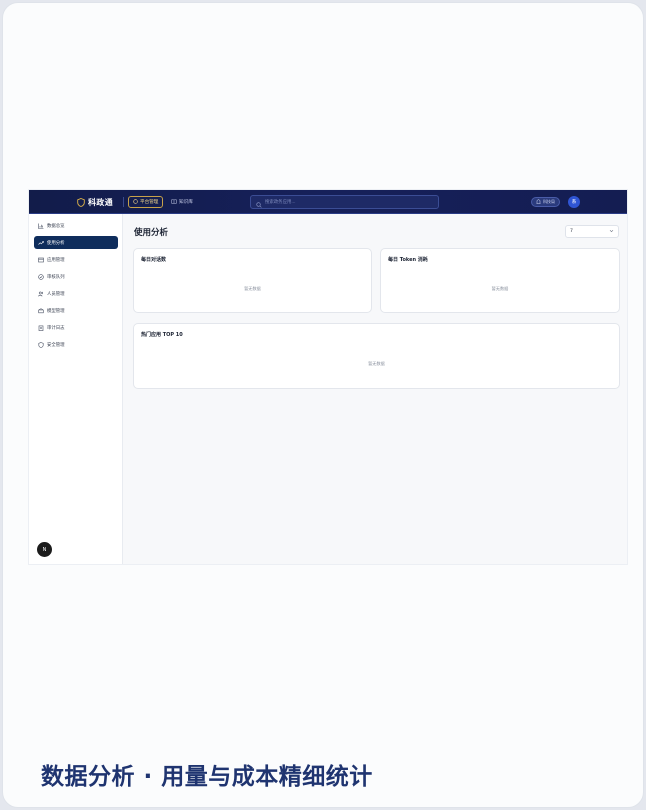  What do you see at coordinates (135, 202) in the screenshot?
I see `circle-icon` at bounding box center [135, 202].